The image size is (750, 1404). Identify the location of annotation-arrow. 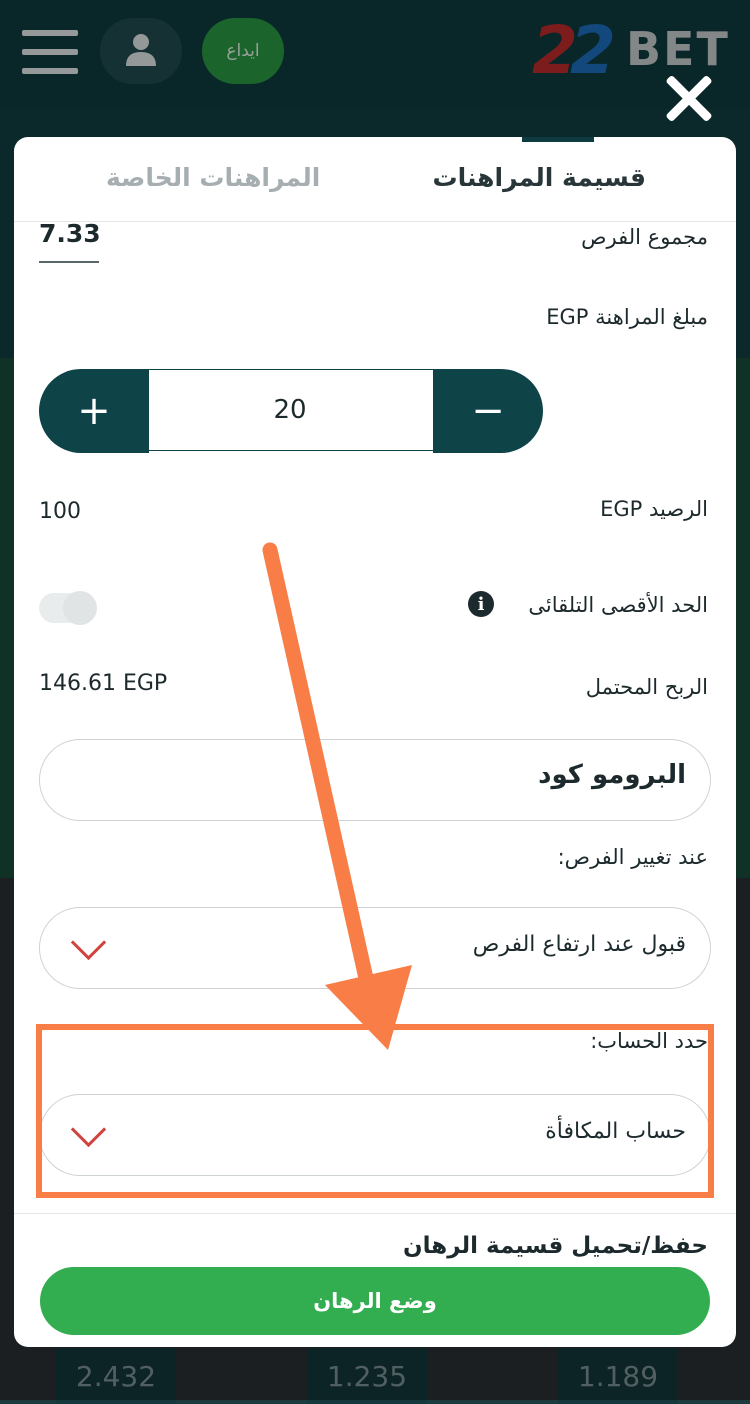
(337, 796).